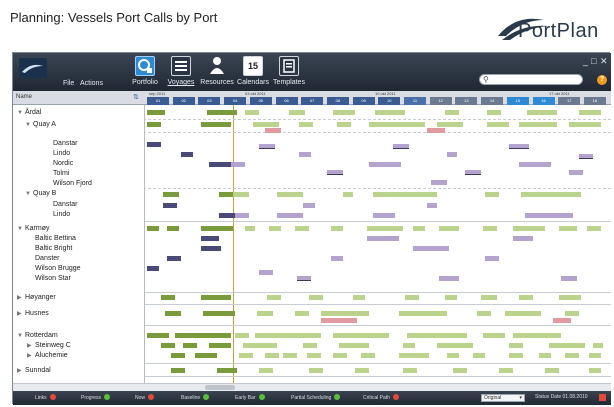  What do you see at coordinates (33, 228) in the screenshot?
I see `tree-port-karmoy: ▼ Karmøy` at bounding box center [33, 228].